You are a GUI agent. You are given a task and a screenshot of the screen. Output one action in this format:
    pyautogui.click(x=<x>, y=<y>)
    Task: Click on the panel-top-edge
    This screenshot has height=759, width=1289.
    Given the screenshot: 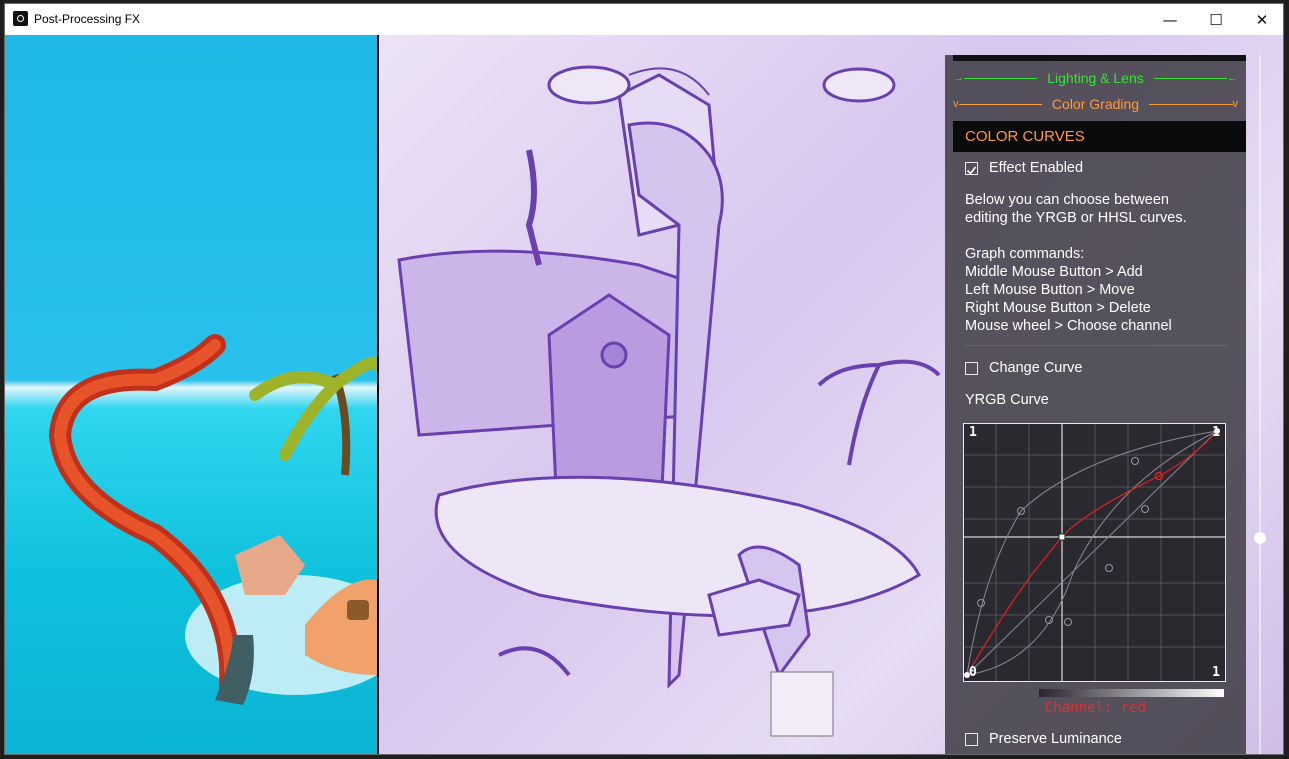 What is the action you would take?
    pyautogui.click(x=1099, y=58)
    